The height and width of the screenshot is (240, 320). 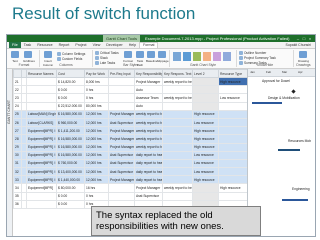 What do you see at coordinates (17, 147) in the screenshot?
I see `table-cell: 29` at bounding box center [17, 147].